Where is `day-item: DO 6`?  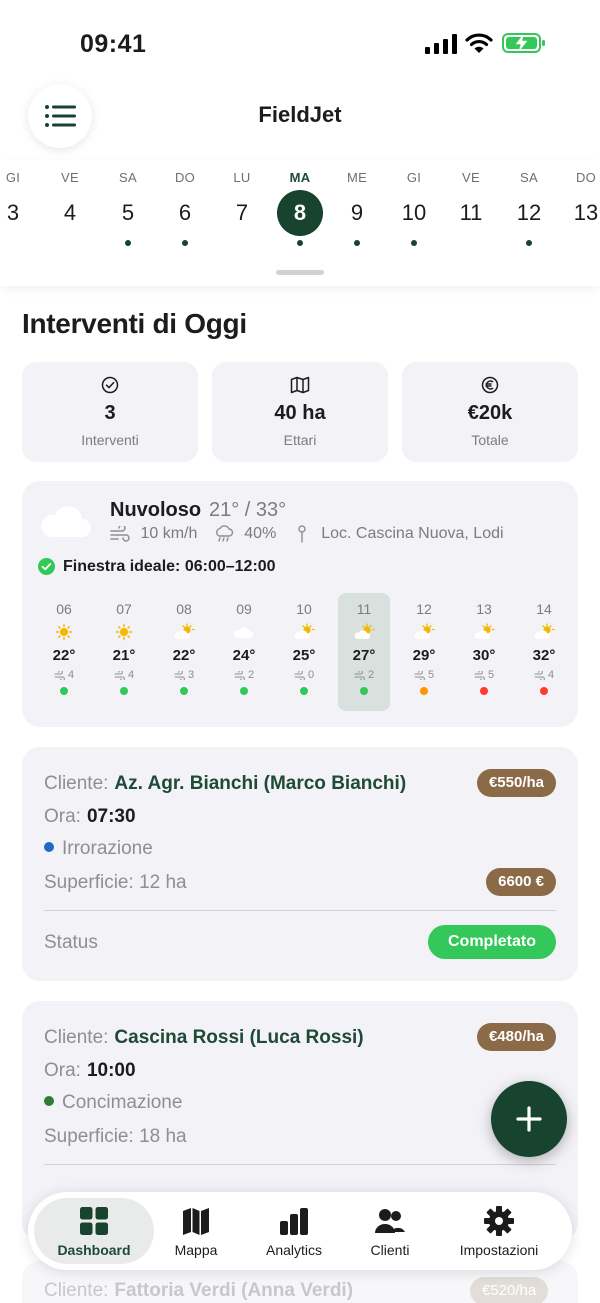
day-item: DO 6 is located at coordinates (185, 203).